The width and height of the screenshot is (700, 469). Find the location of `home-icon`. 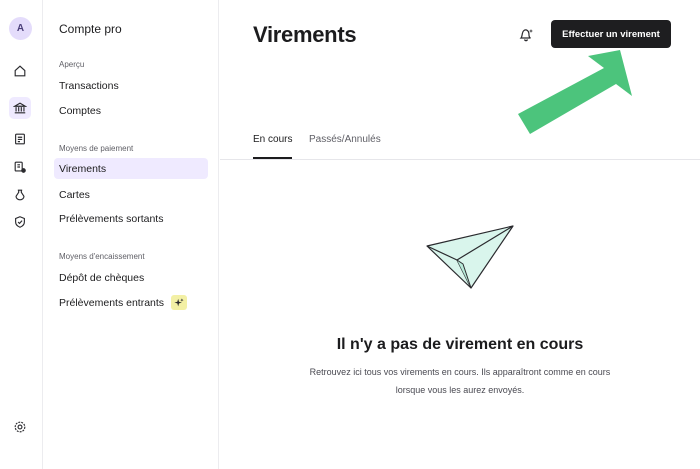

home-icon is located at coordinates (20, 71).